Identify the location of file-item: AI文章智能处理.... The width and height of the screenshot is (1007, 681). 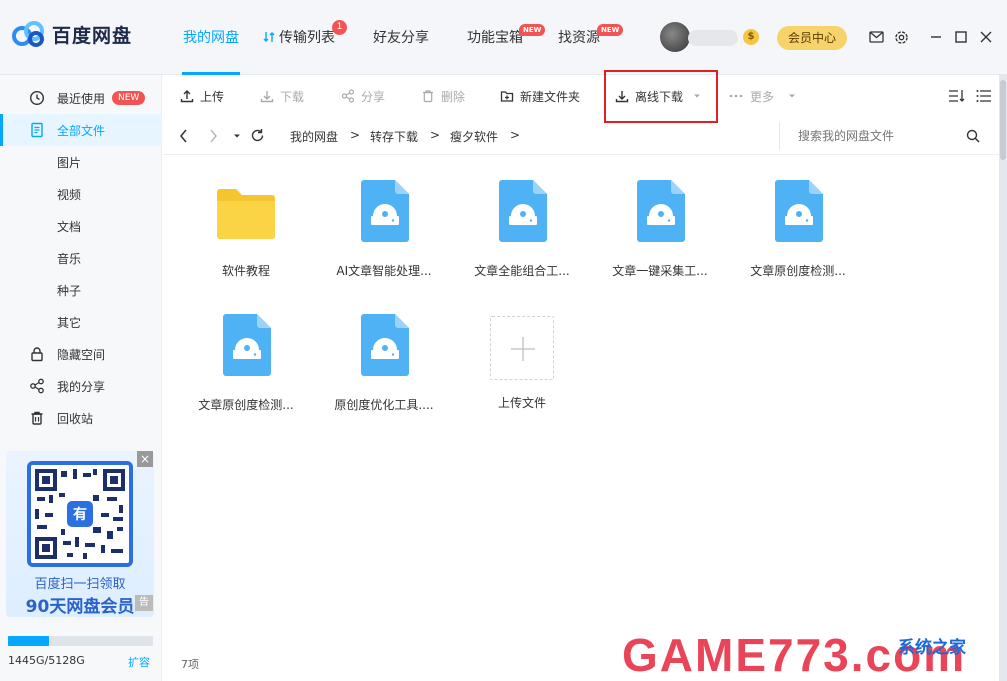
(384, 235).